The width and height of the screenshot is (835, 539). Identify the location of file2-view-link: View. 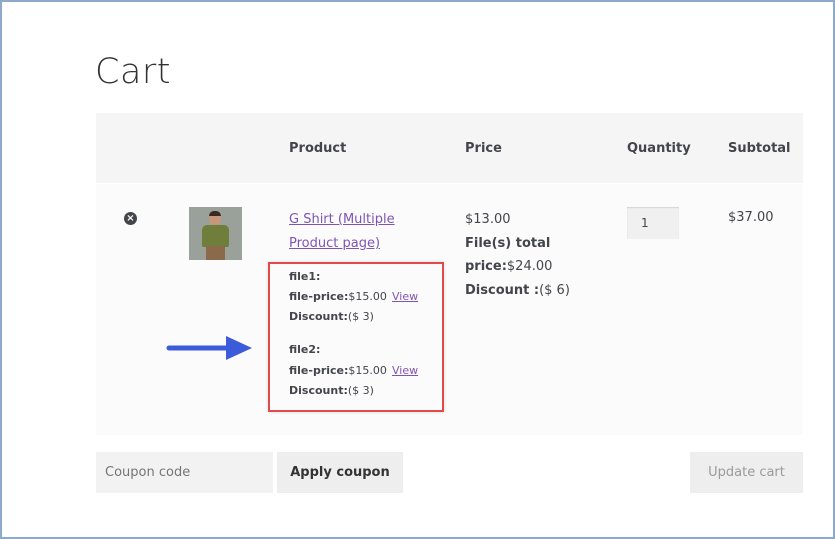
(405, 370).